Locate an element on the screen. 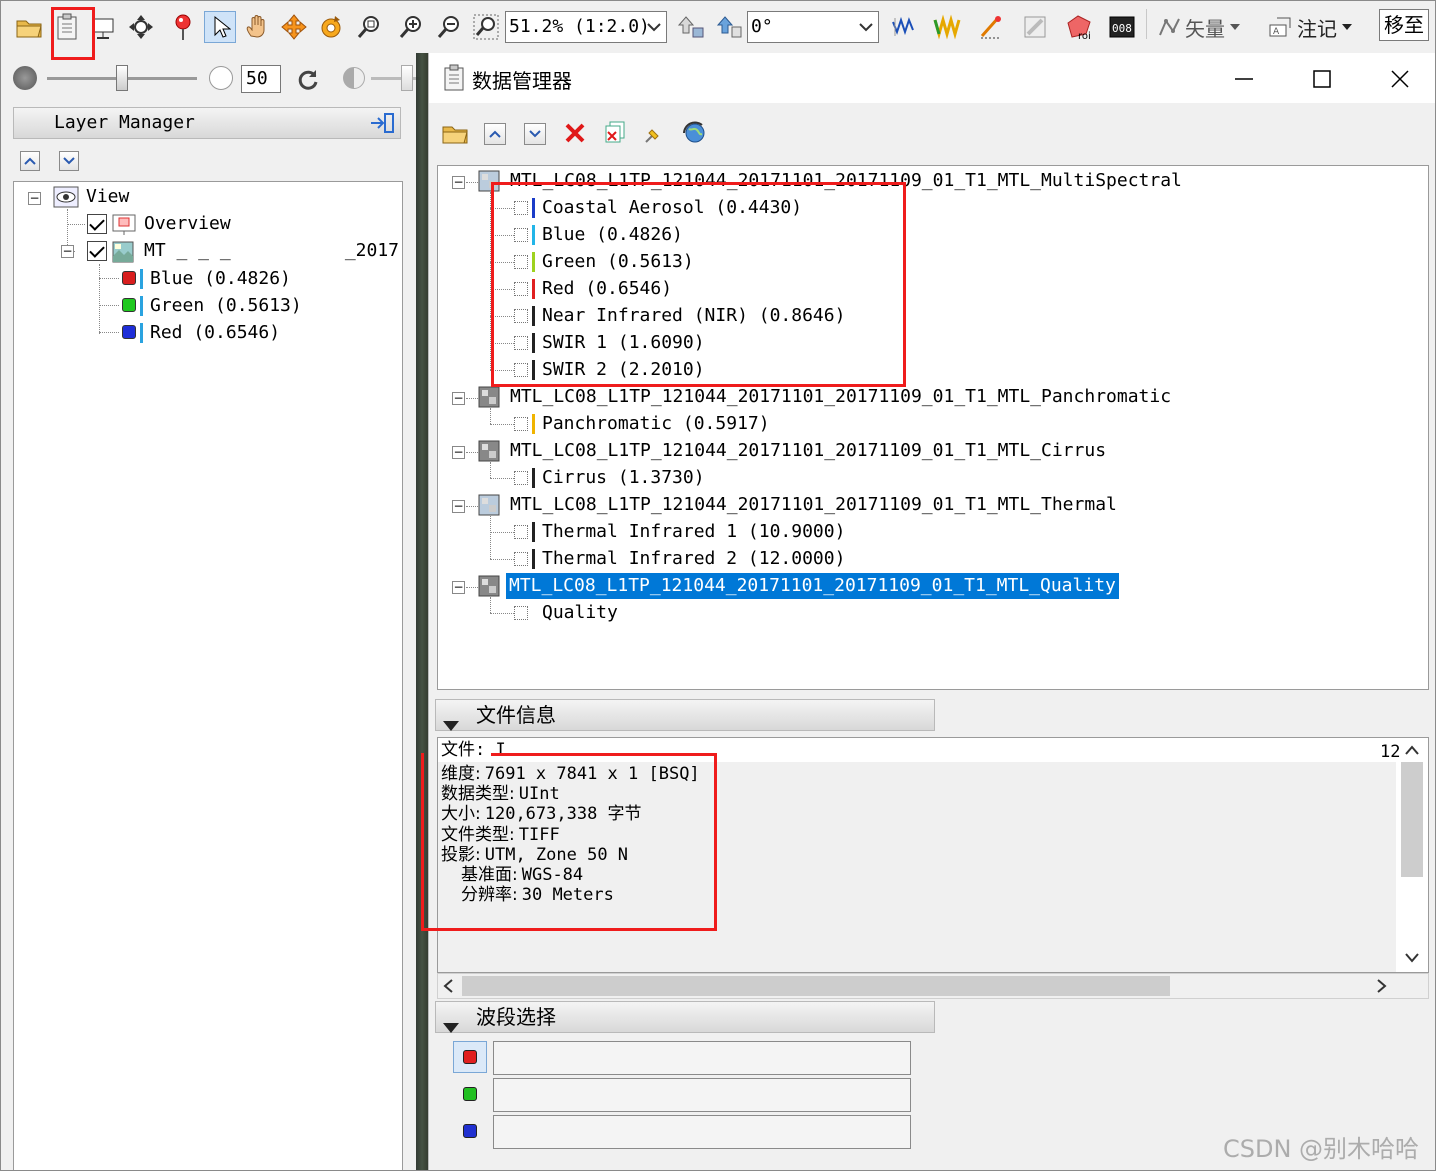  open-folder-icon is located at coordinates (29, 27).